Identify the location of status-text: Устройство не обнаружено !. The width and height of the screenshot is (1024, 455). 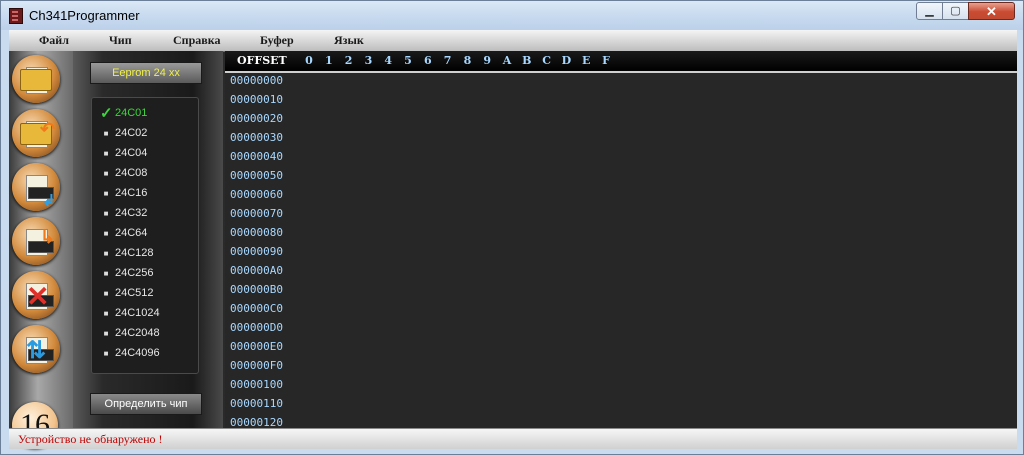
(90, 439).